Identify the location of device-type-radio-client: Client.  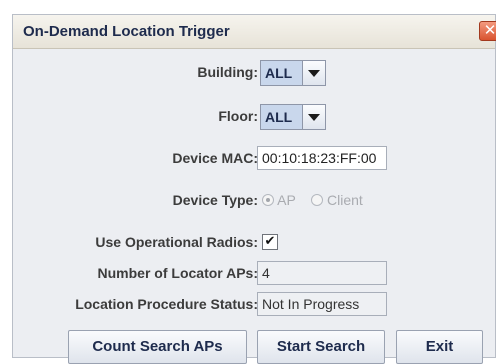
(337, 200).